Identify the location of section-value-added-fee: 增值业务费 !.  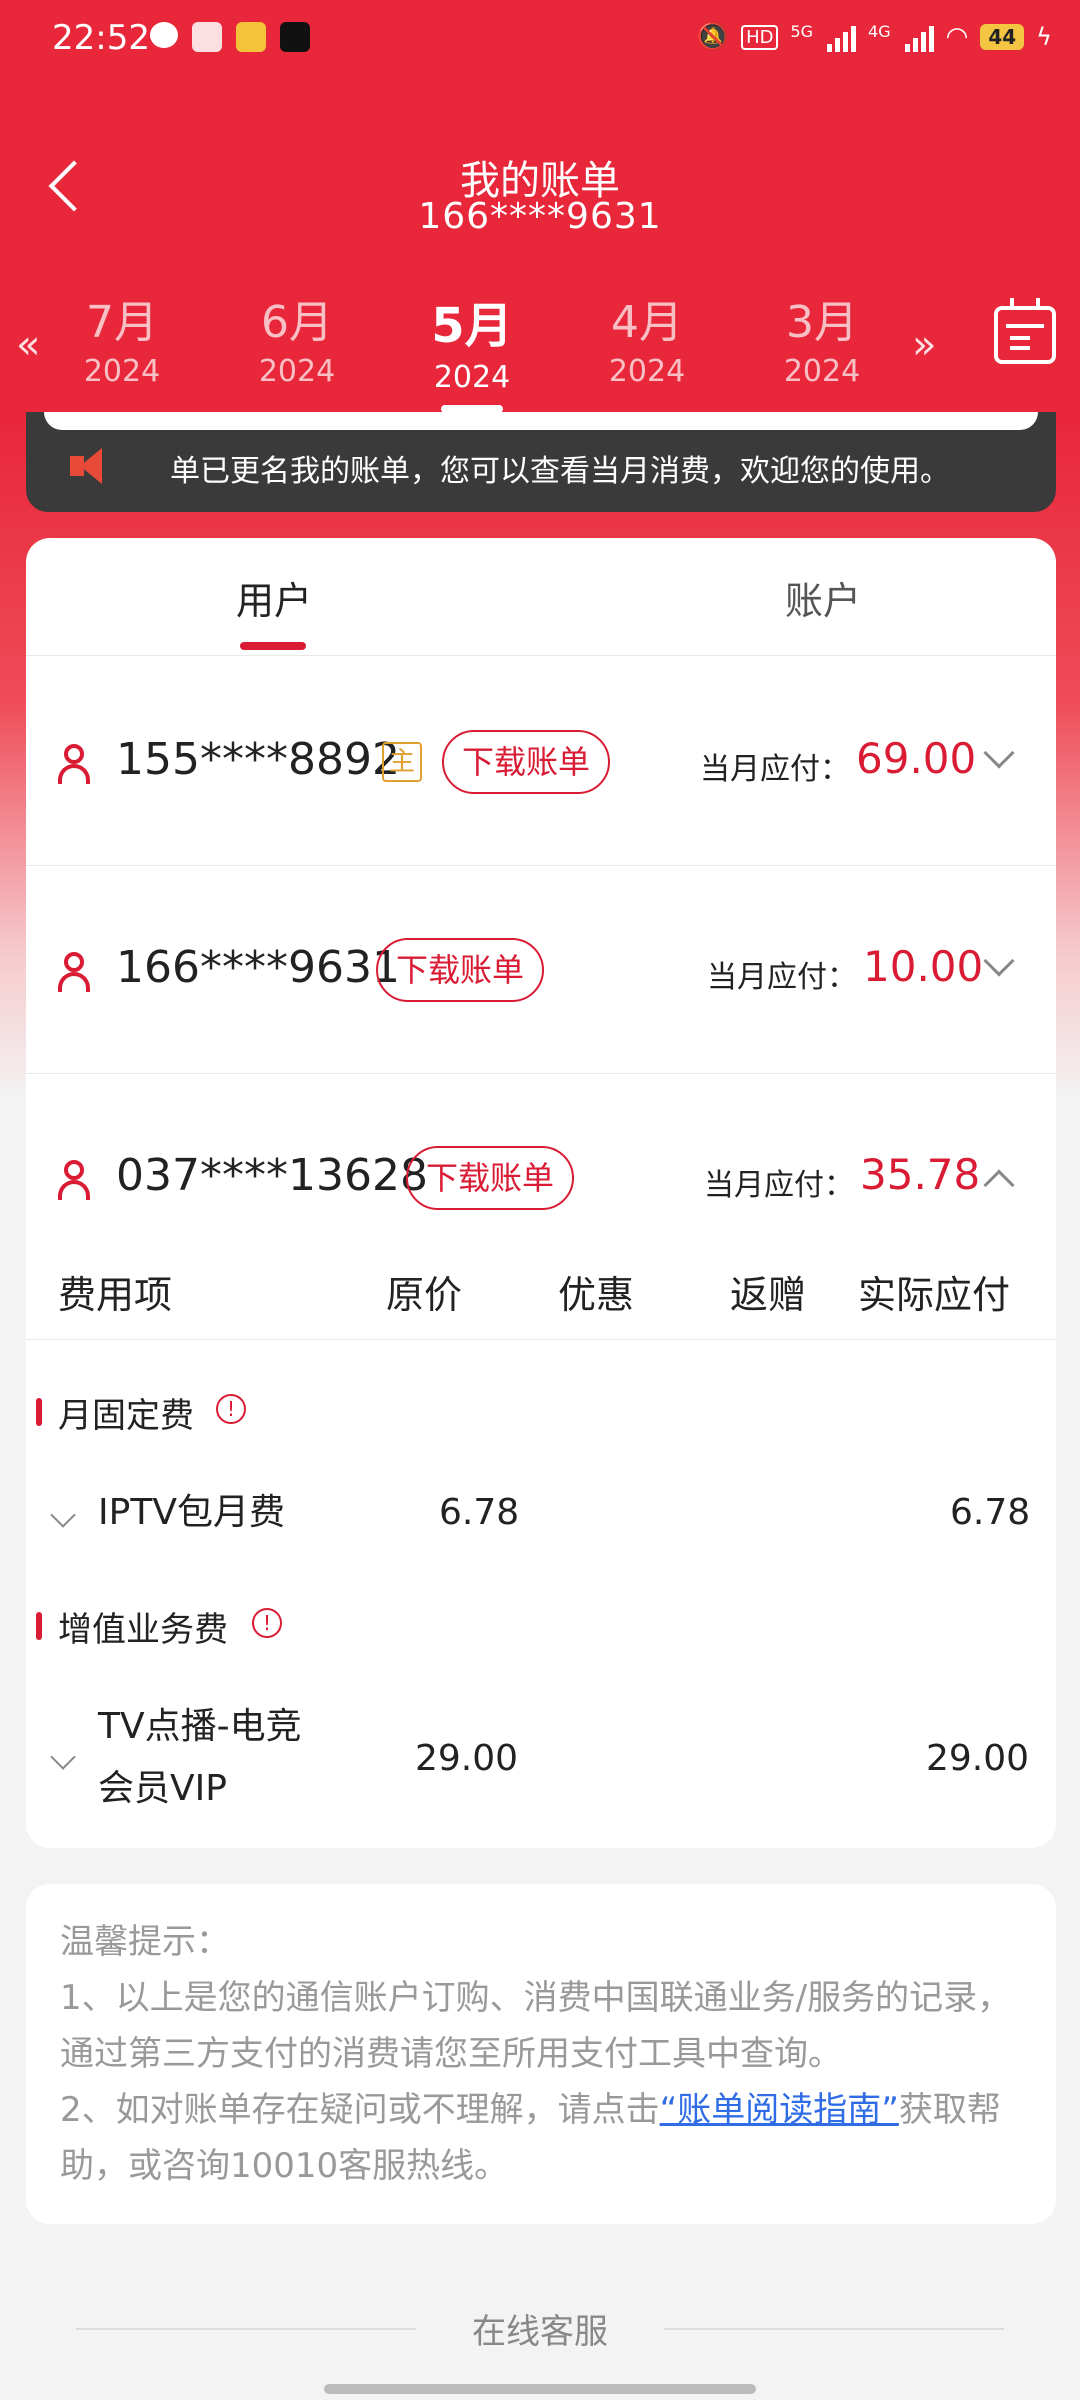
(196, 1627).